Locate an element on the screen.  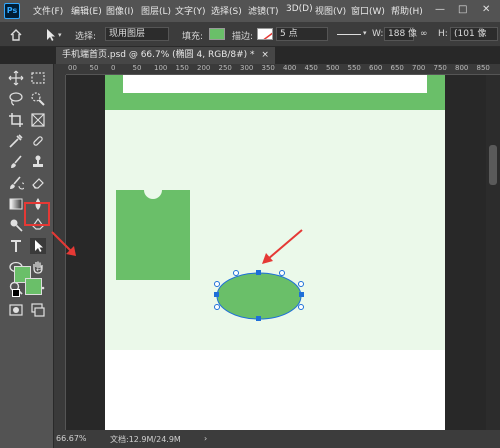
stroke-color-swatch is located at coordinates (265, 34).